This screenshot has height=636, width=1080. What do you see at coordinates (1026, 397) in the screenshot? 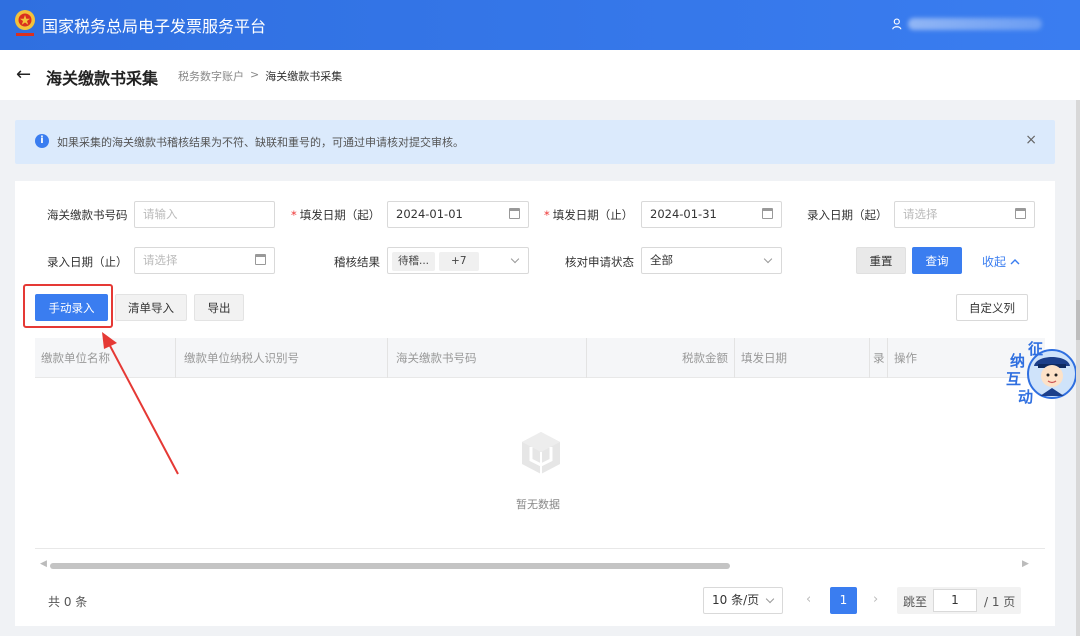
I see `mascot-char-4: 动` at bounding box center [1026, 397].